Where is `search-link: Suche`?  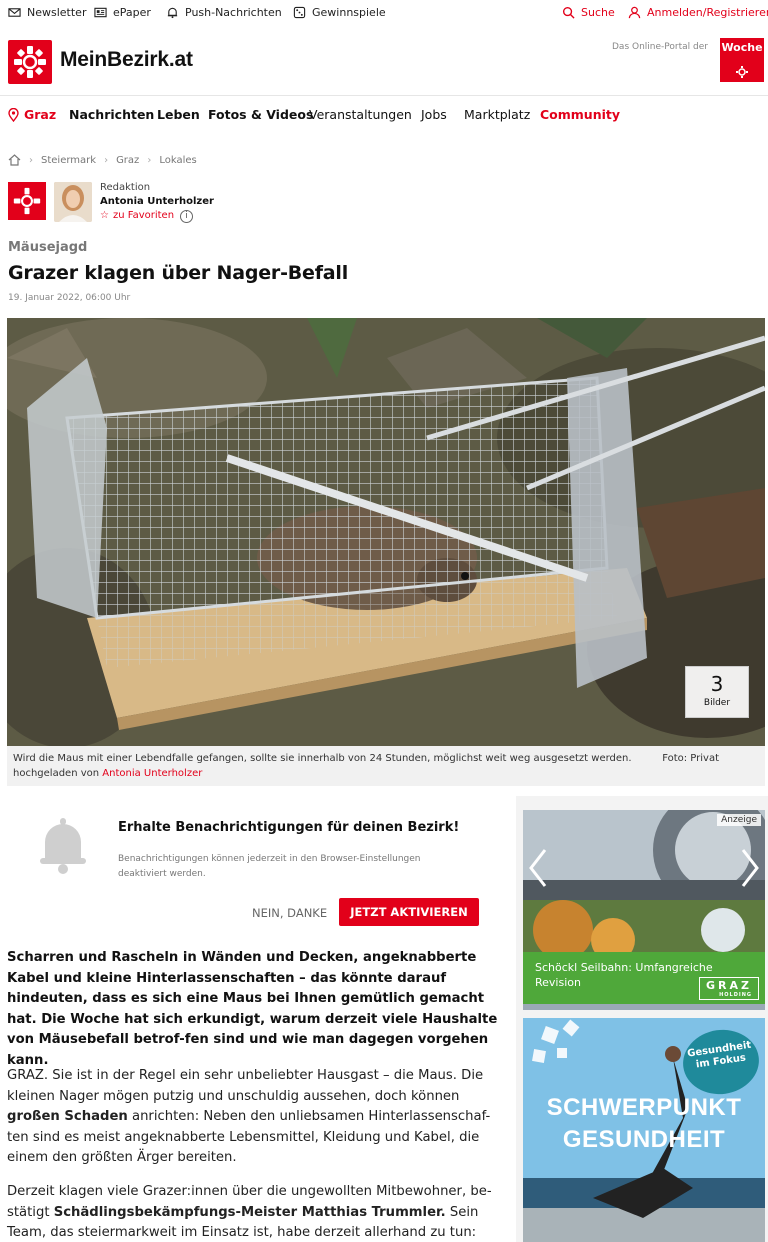
search-link: Suche is located at coordinates (588, 12).